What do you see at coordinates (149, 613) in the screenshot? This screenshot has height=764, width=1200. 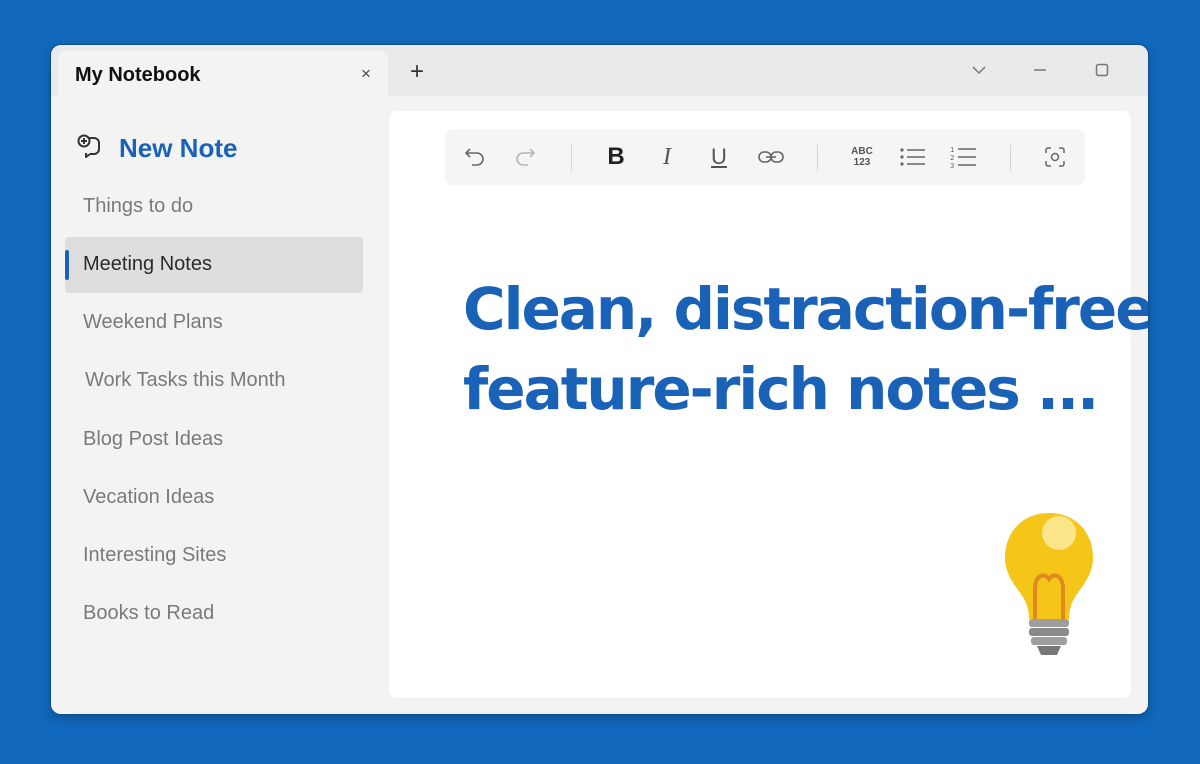 I see `note-item-label: Books to Read` at bounding box center [149, 613].